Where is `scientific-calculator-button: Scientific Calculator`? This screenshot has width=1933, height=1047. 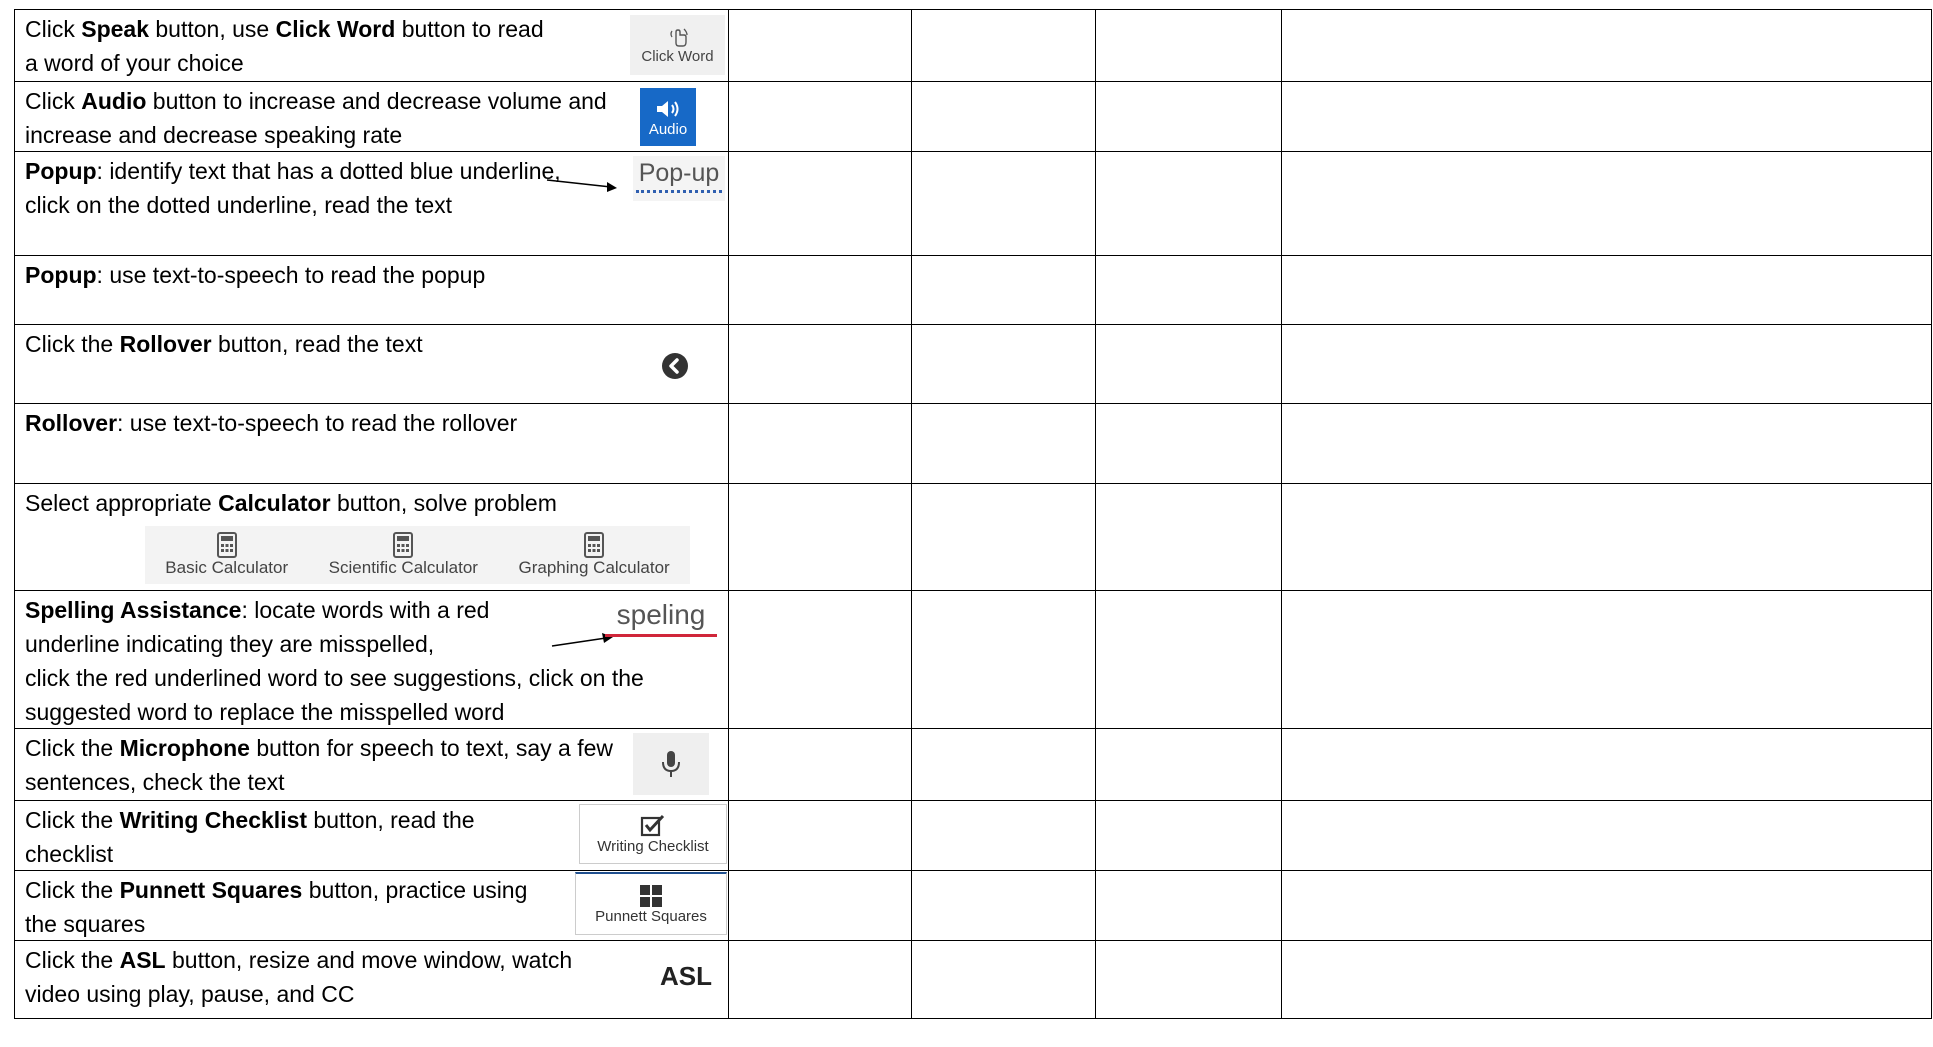 scientific-calculator-button: Scientific Calculator is located at coordinates (403, 555).